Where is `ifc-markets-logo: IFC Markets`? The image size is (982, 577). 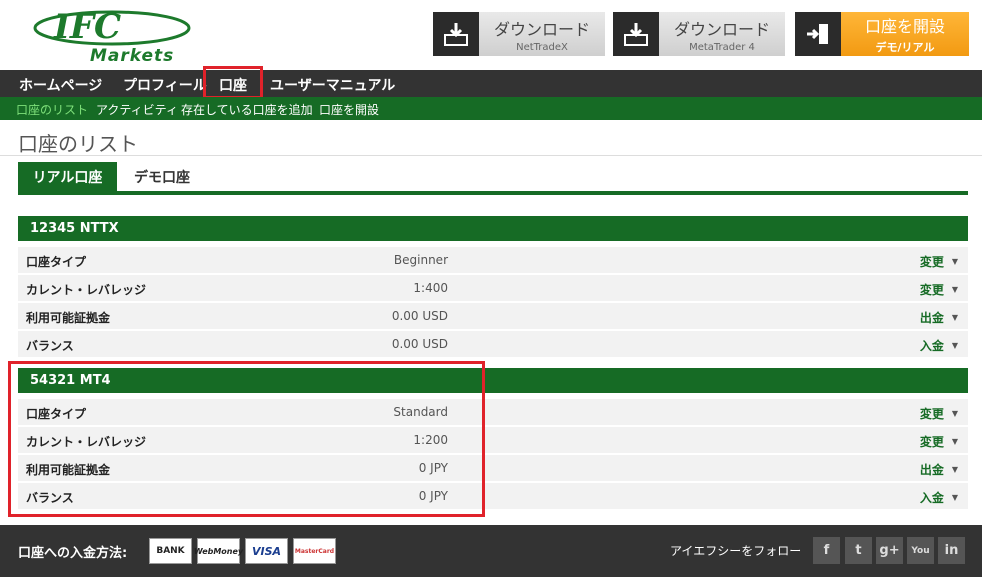
ifc-markets-logo: IFC Markets is located at coordinates (112, 36).